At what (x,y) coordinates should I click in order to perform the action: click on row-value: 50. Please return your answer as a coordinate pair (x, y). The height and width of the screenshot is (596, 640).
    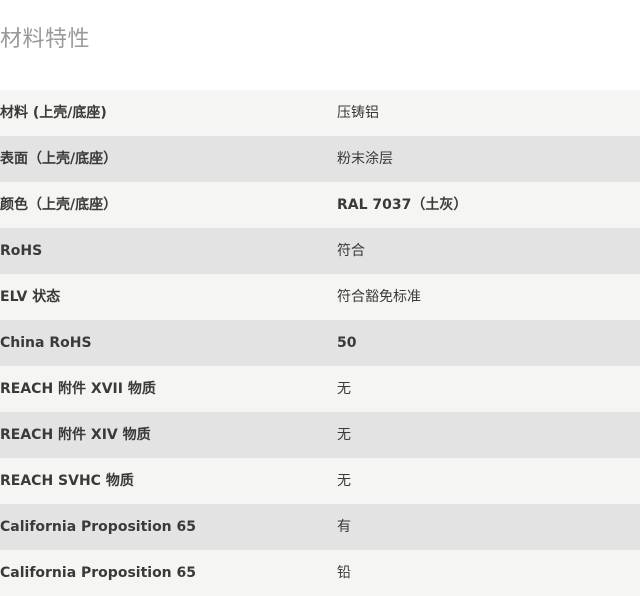
    Looking at the image, I should click on (347, 343).